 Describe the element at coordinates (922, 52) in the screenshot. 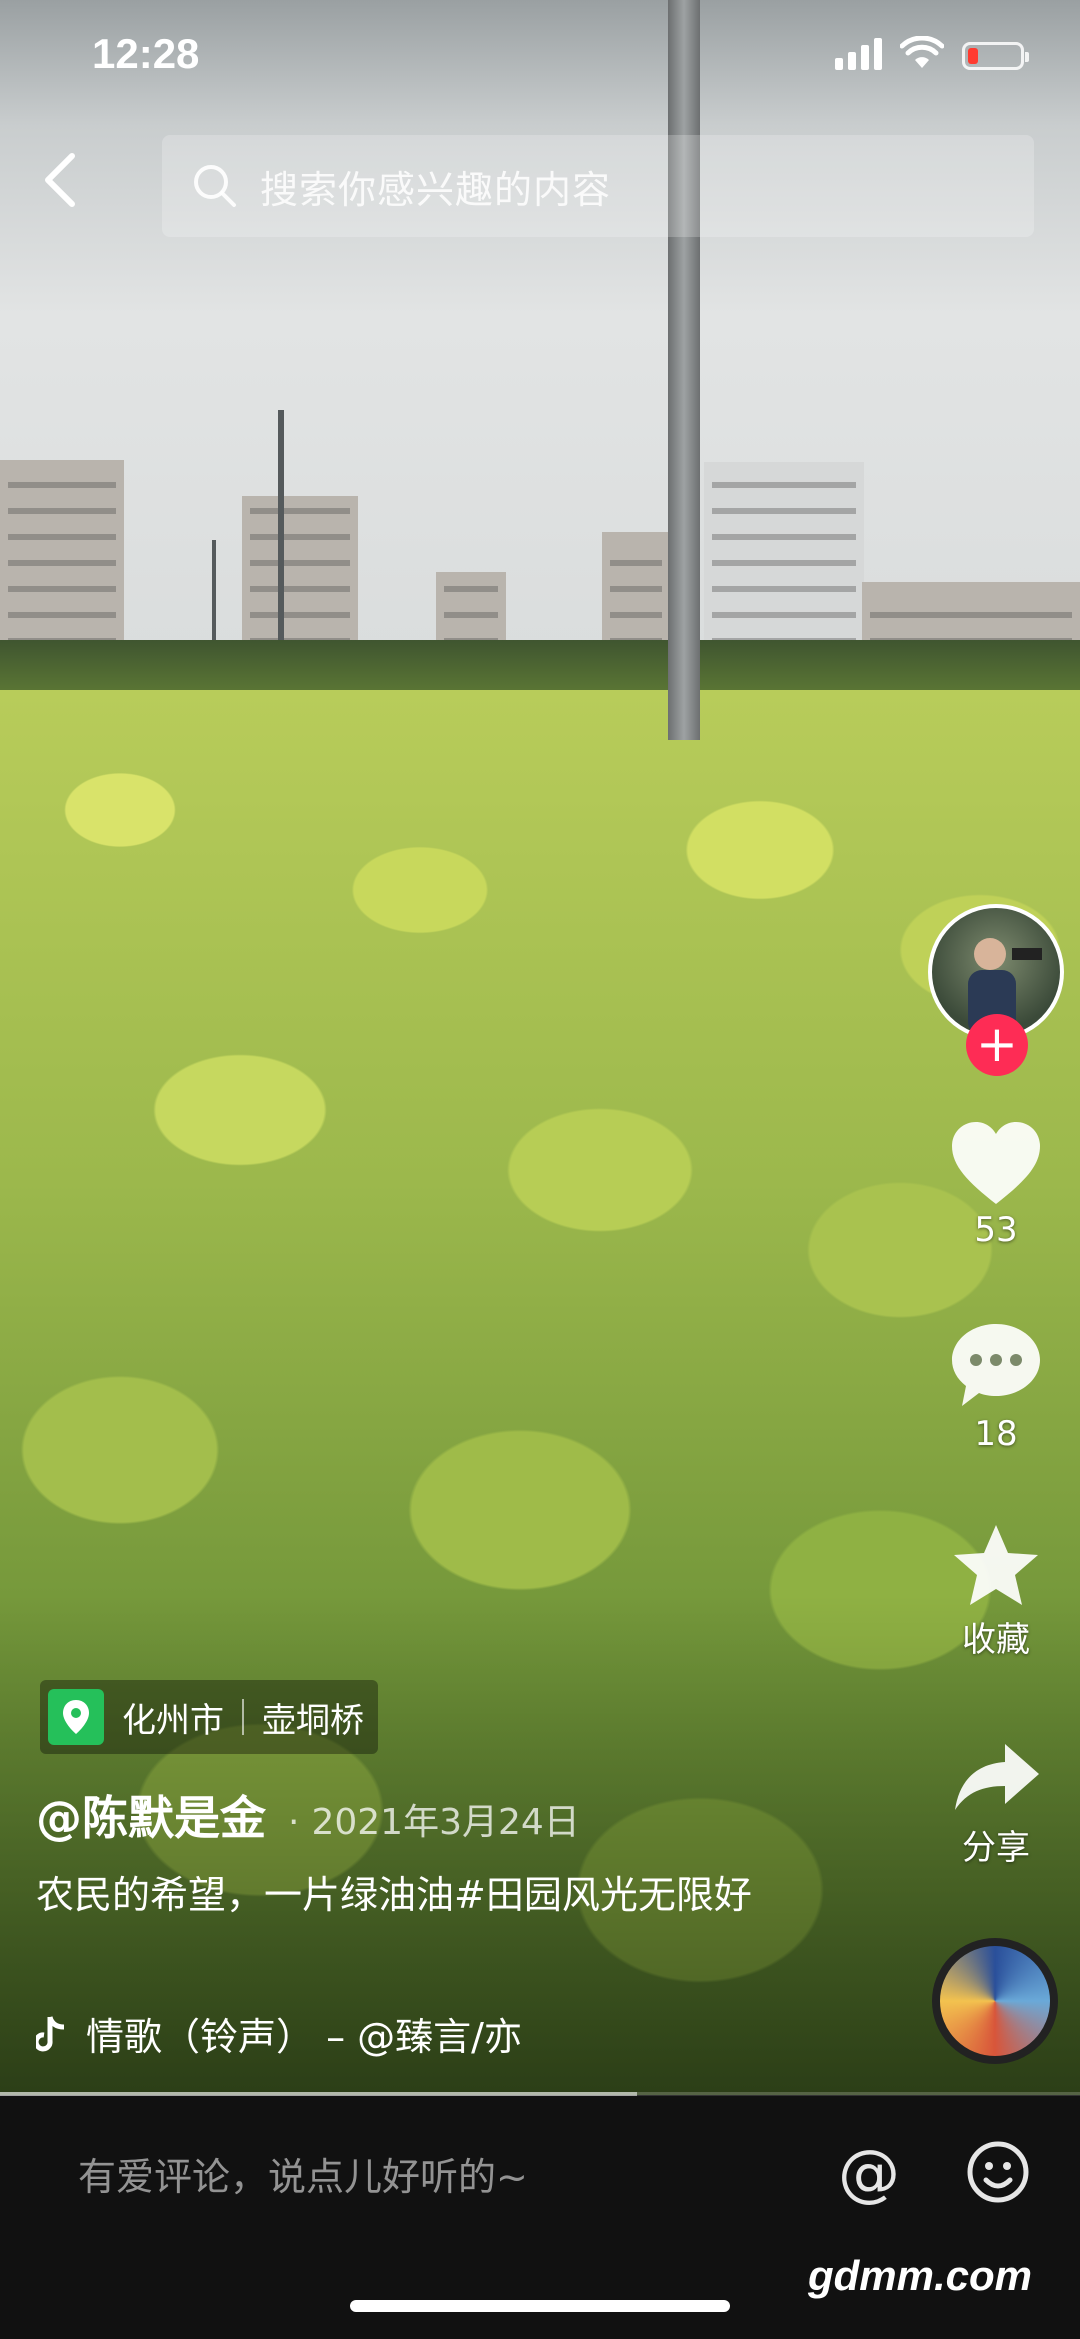

I see `wifi-icon` at that location.